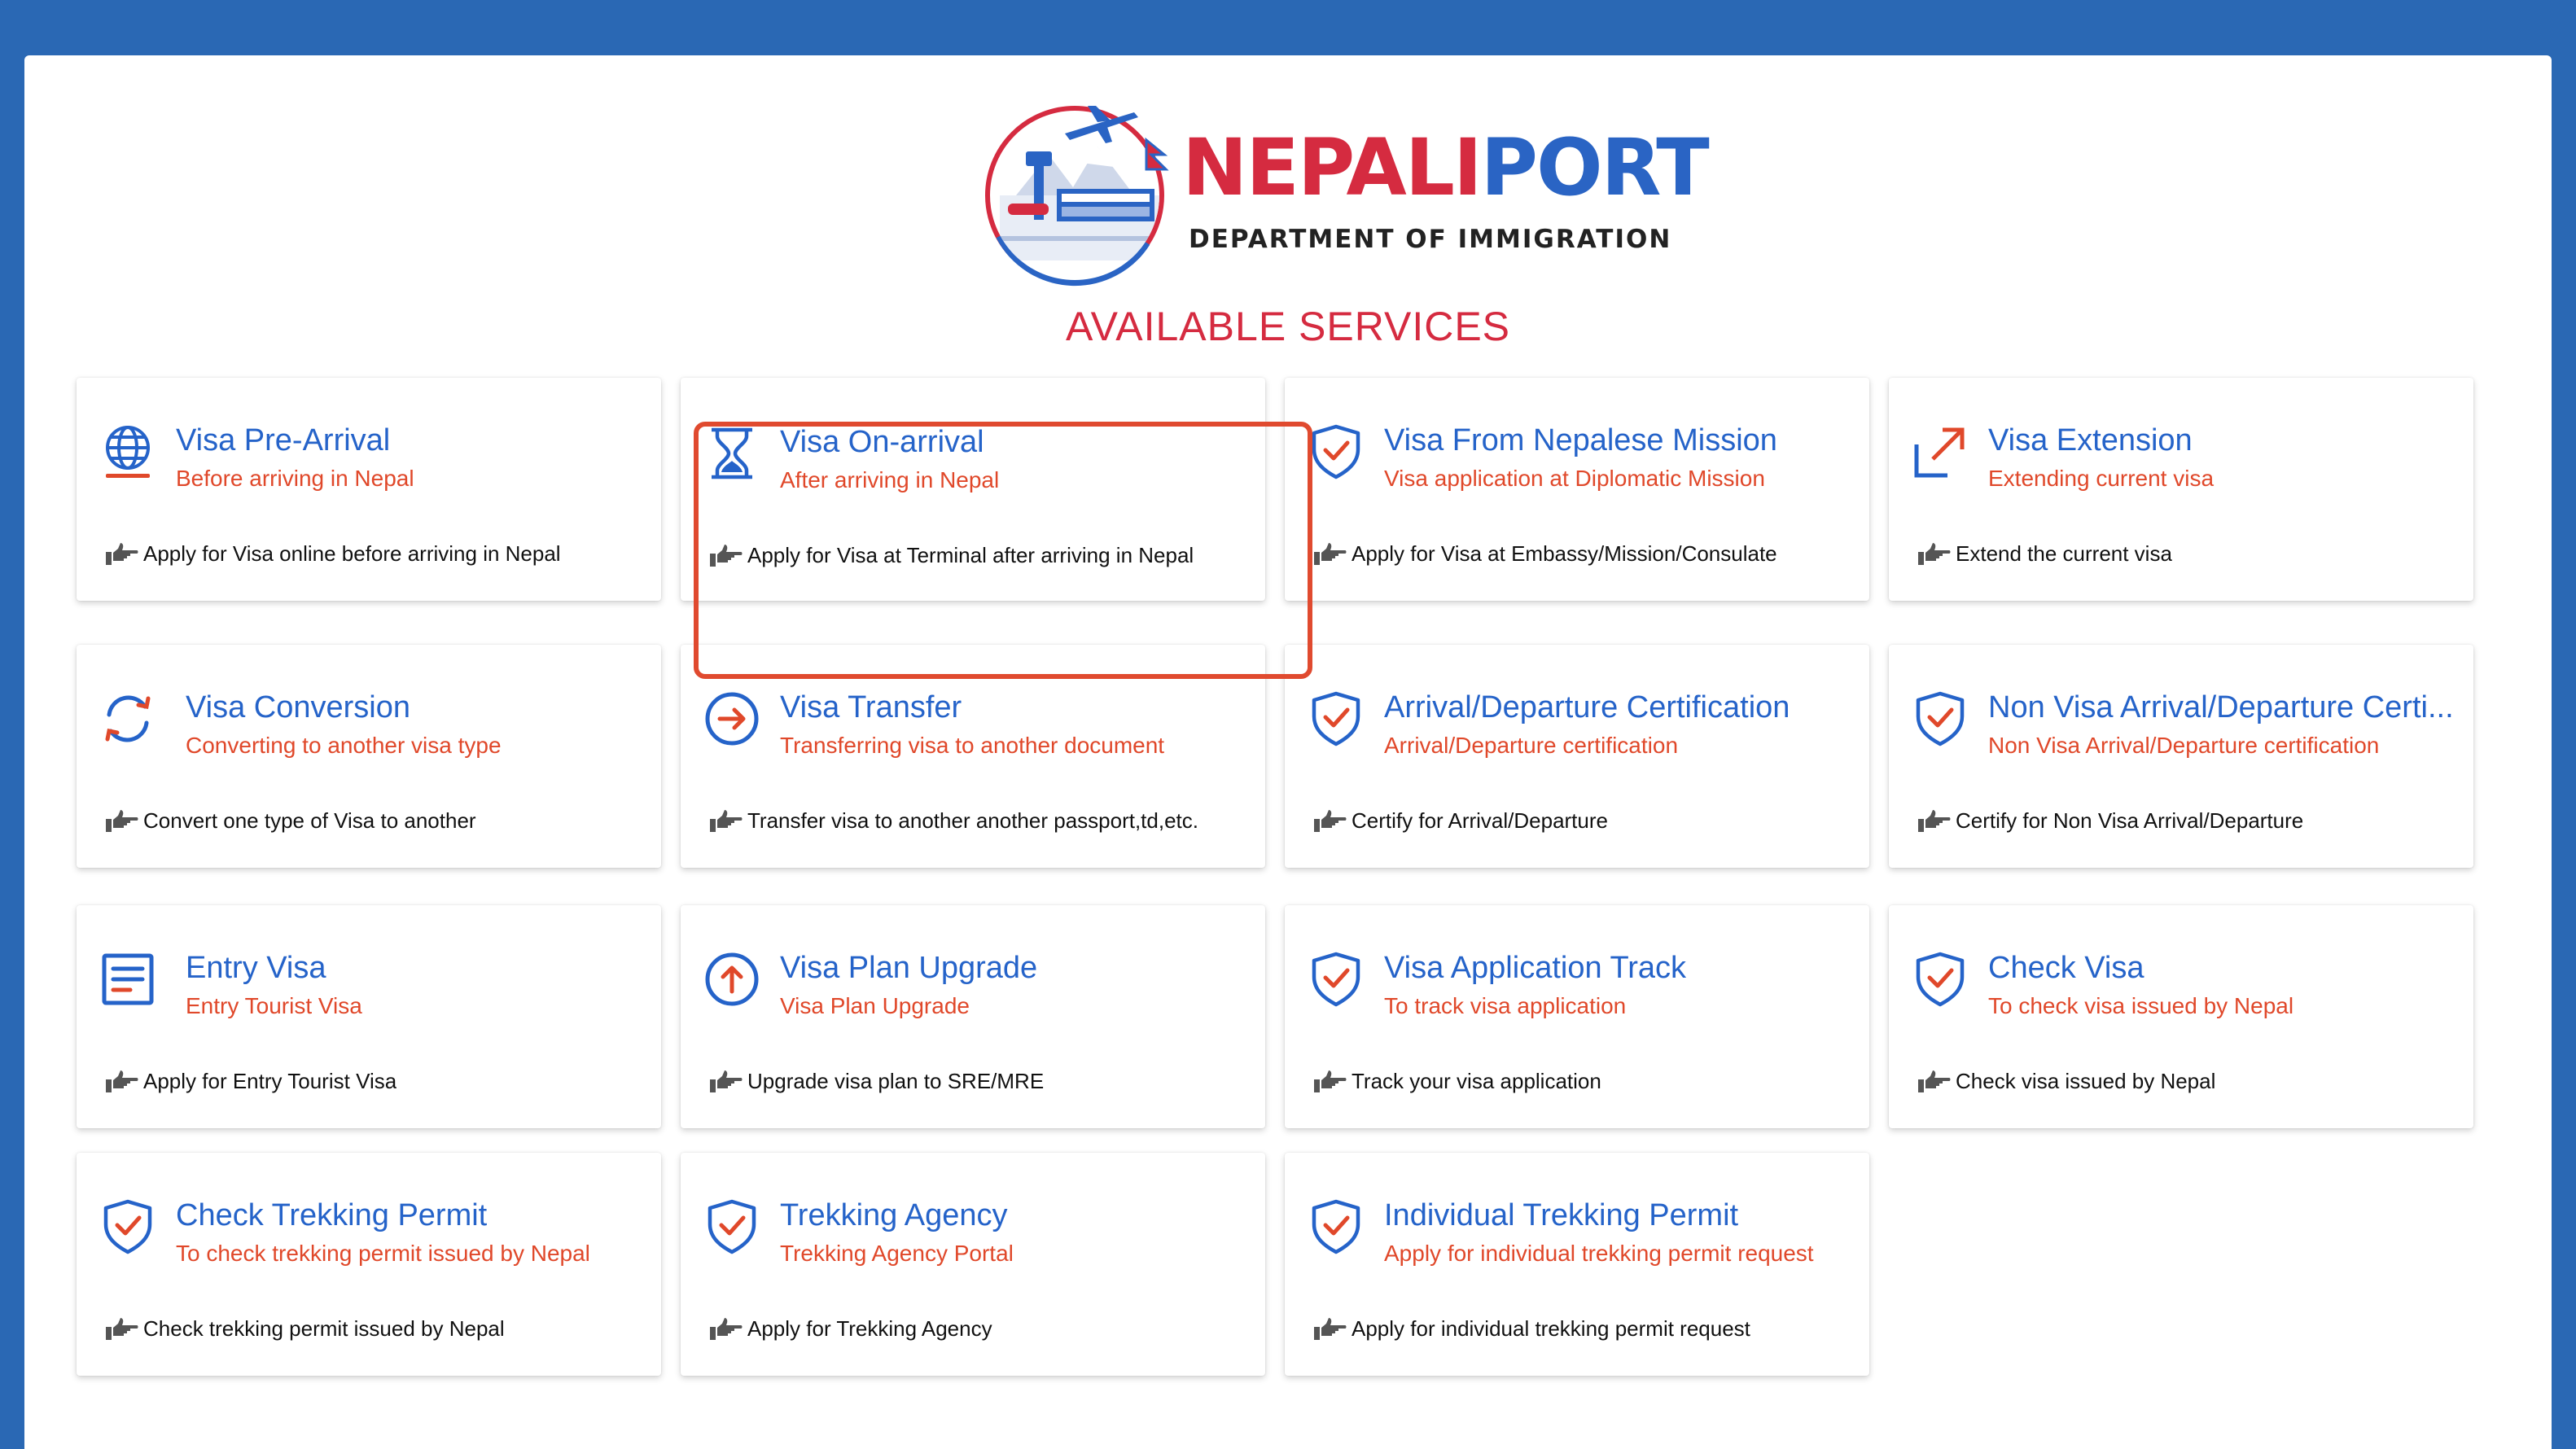  I want to click on service-description-row: Apply for Trekking Agency, so click(978, 1328).